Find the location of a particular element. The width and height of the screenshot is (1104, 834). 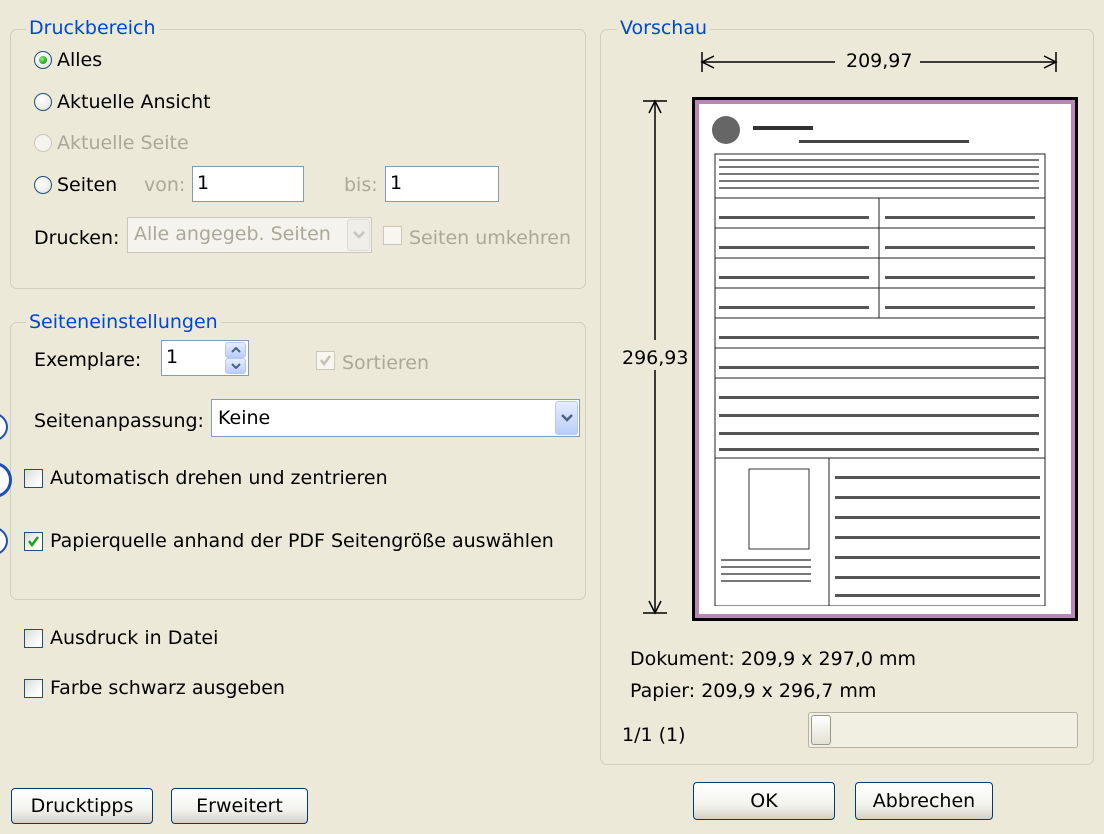

to-input: 1 is located at coordinates (442, 184).